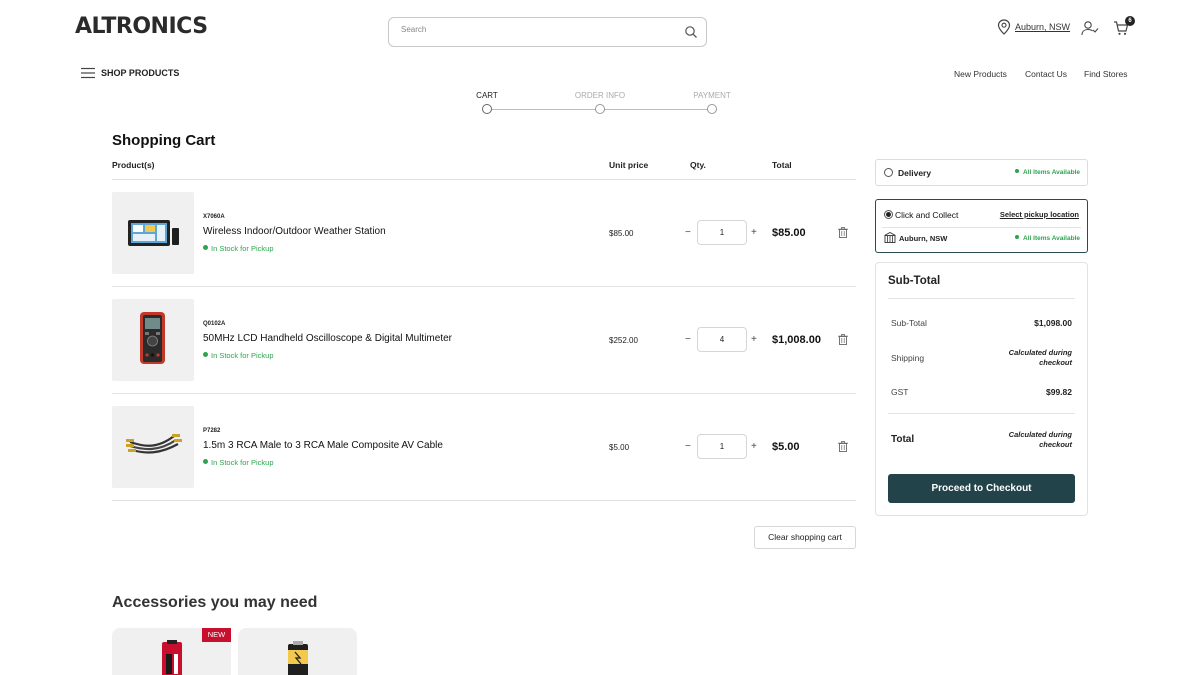 This screenshot has width=1200, height=675. What do you see at coordinates (531, 29) in the screenshot?
I see `search-input` at bounding box center [531, 29].